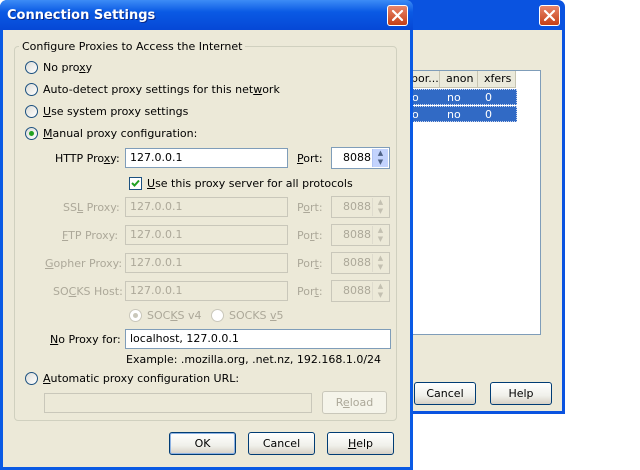 Image resolution: width=640 pixels, height=470 pixels. I want to click on ftp-port-label: Port:, so click(310, 235).